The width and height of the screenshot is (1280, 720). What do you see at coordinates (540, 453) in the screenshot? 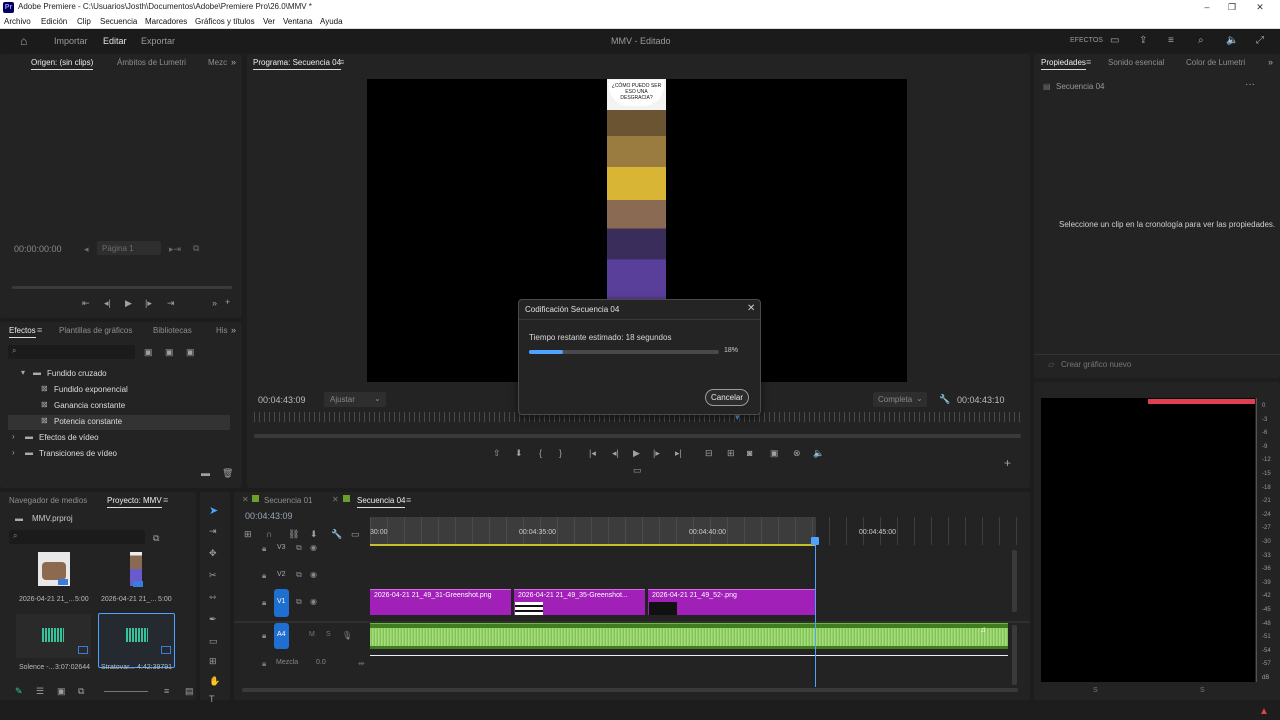
I see `mark-in-icon: {` at bounding box center [540, 453].